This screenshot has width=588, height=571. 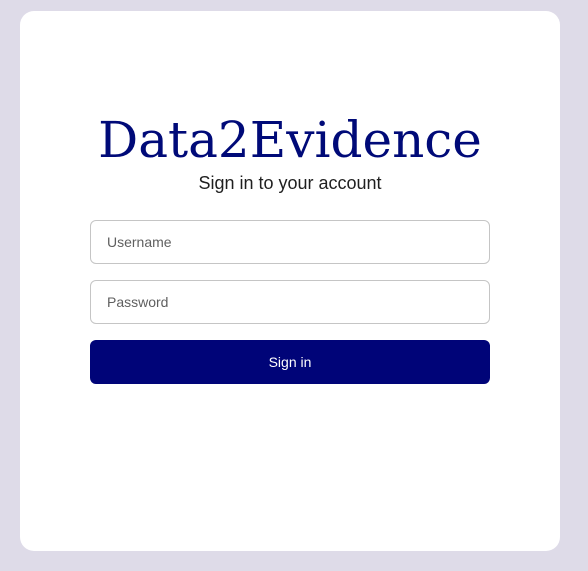 I want to click on username-input, so click(x=290, y=242).